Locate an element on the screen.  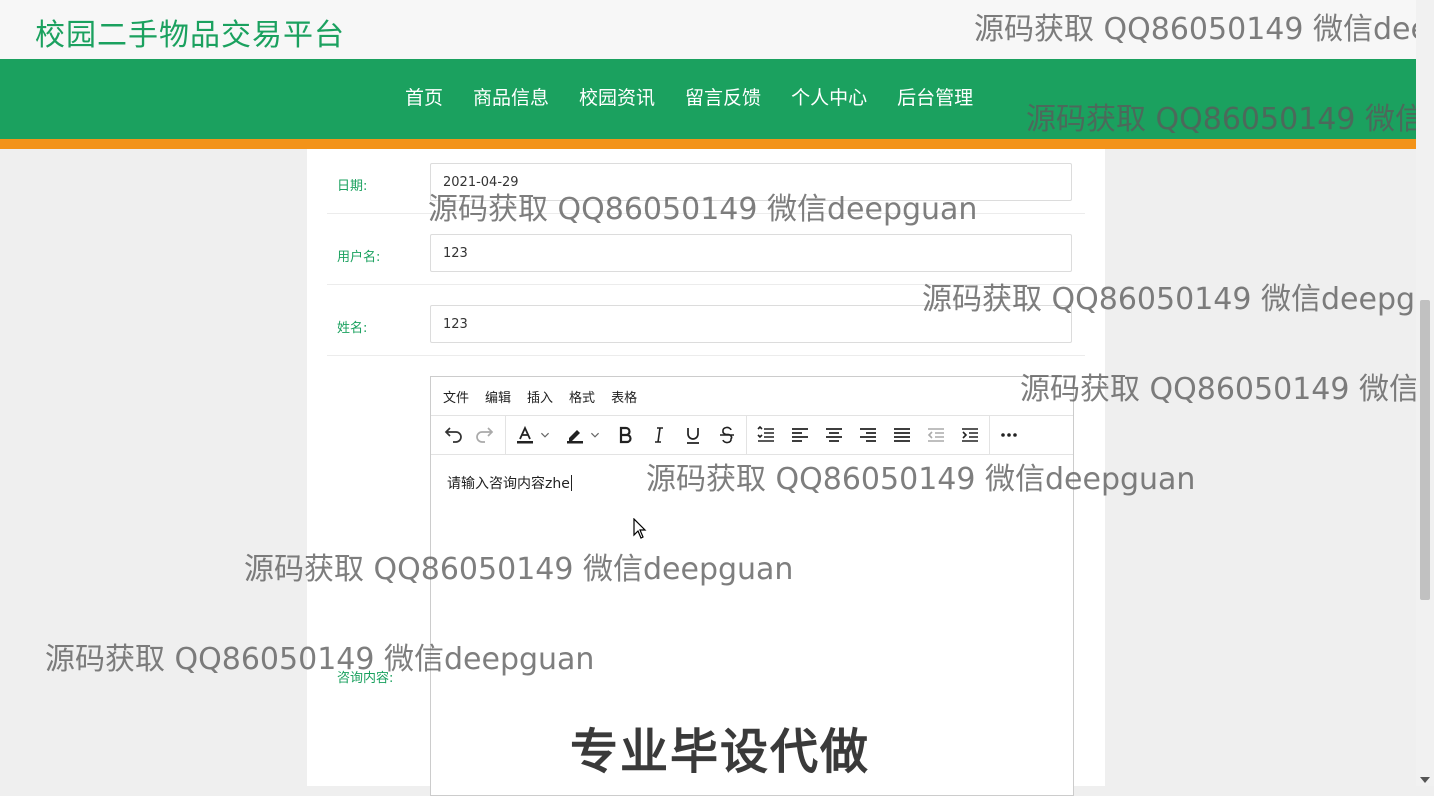
outdent-icon is located at coordinates (935, 435).